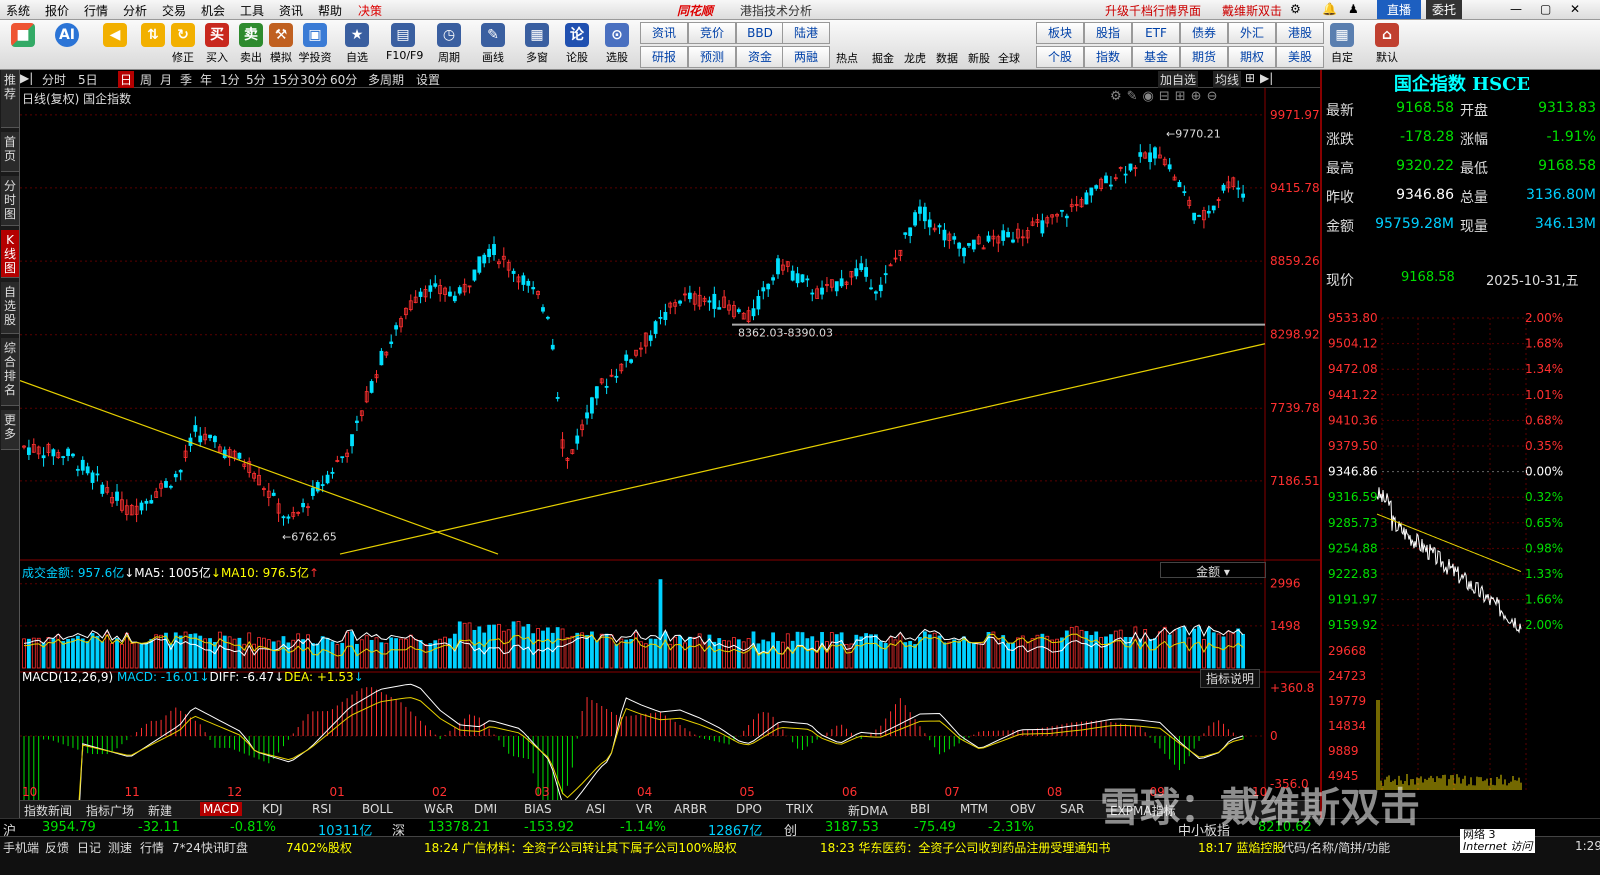 This screenshot has width=1600, height=875. Describe the element at coordinates (1399, 9) in the screenshot. I see `live-button: 直播` at that location.